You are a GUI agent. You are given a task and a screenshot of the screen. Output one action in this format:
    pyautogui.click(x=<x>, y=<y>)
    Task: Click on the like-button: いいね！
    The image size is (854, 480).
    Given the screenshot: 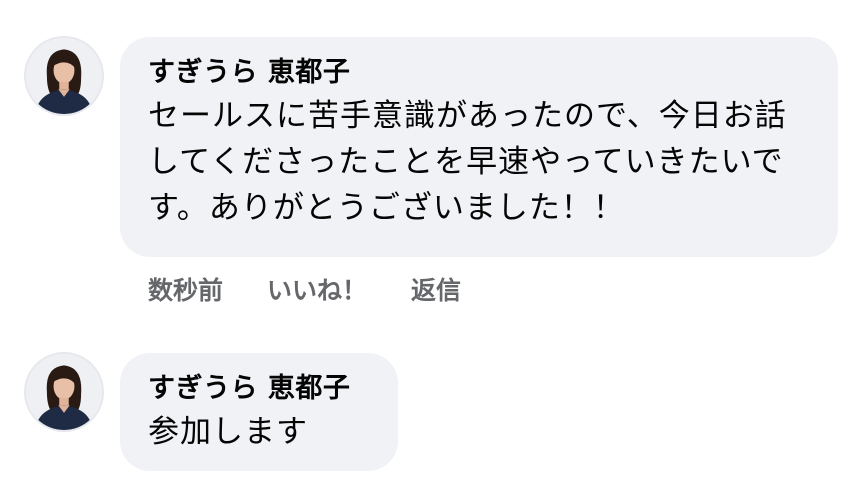 What is the action you would take?
    pyautogui.click(x=317, y=289)
    